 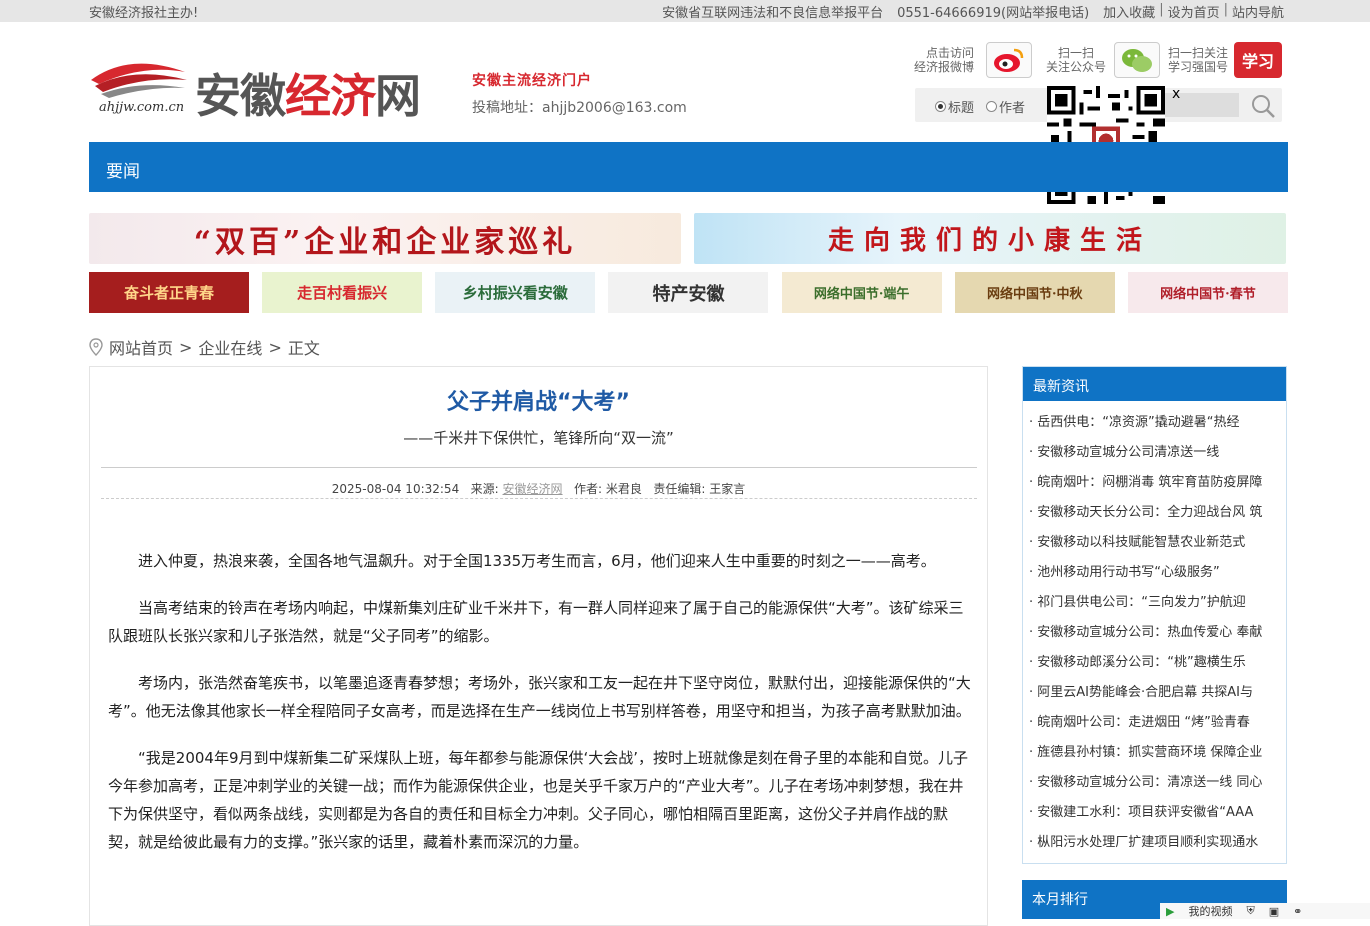 I want to click on publish-datetime: 2025-08-04 10:32:54, so click(x=395, y=489).